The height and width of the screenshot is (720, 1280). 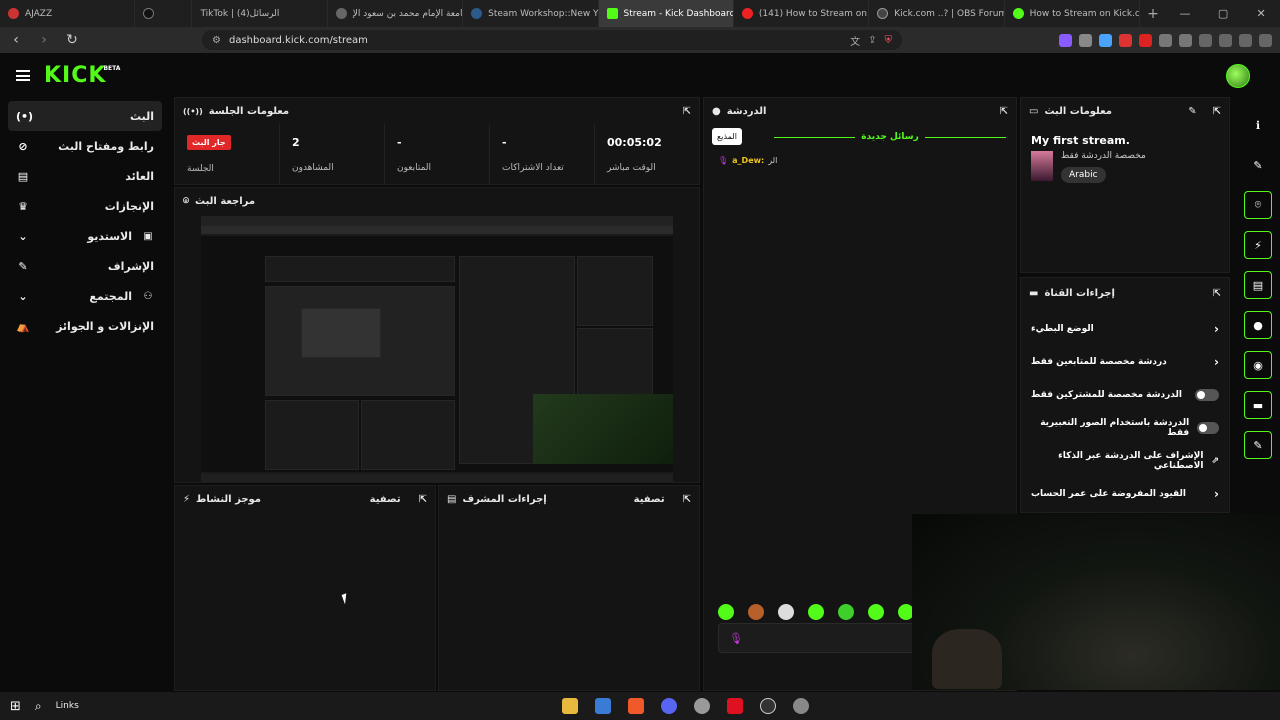 I want to click on panel-header: ⌾ مراجعة البث, so click(x=219, y=201).